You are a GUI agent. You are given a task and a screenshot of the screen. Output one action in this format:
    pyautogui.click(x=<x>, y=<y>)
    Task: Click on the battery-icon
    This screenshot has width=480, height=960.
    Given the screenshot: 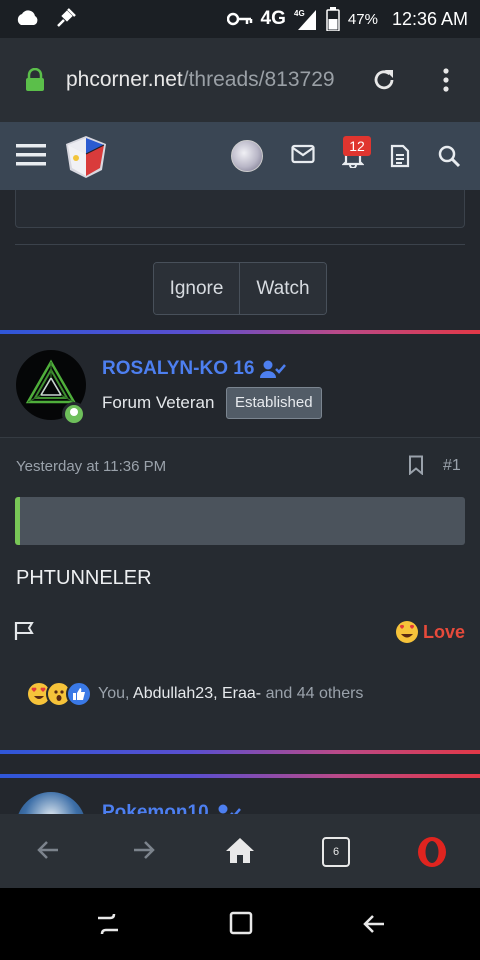 What is the action you would take?
    pyautogui.click(x=333, y=19)
    